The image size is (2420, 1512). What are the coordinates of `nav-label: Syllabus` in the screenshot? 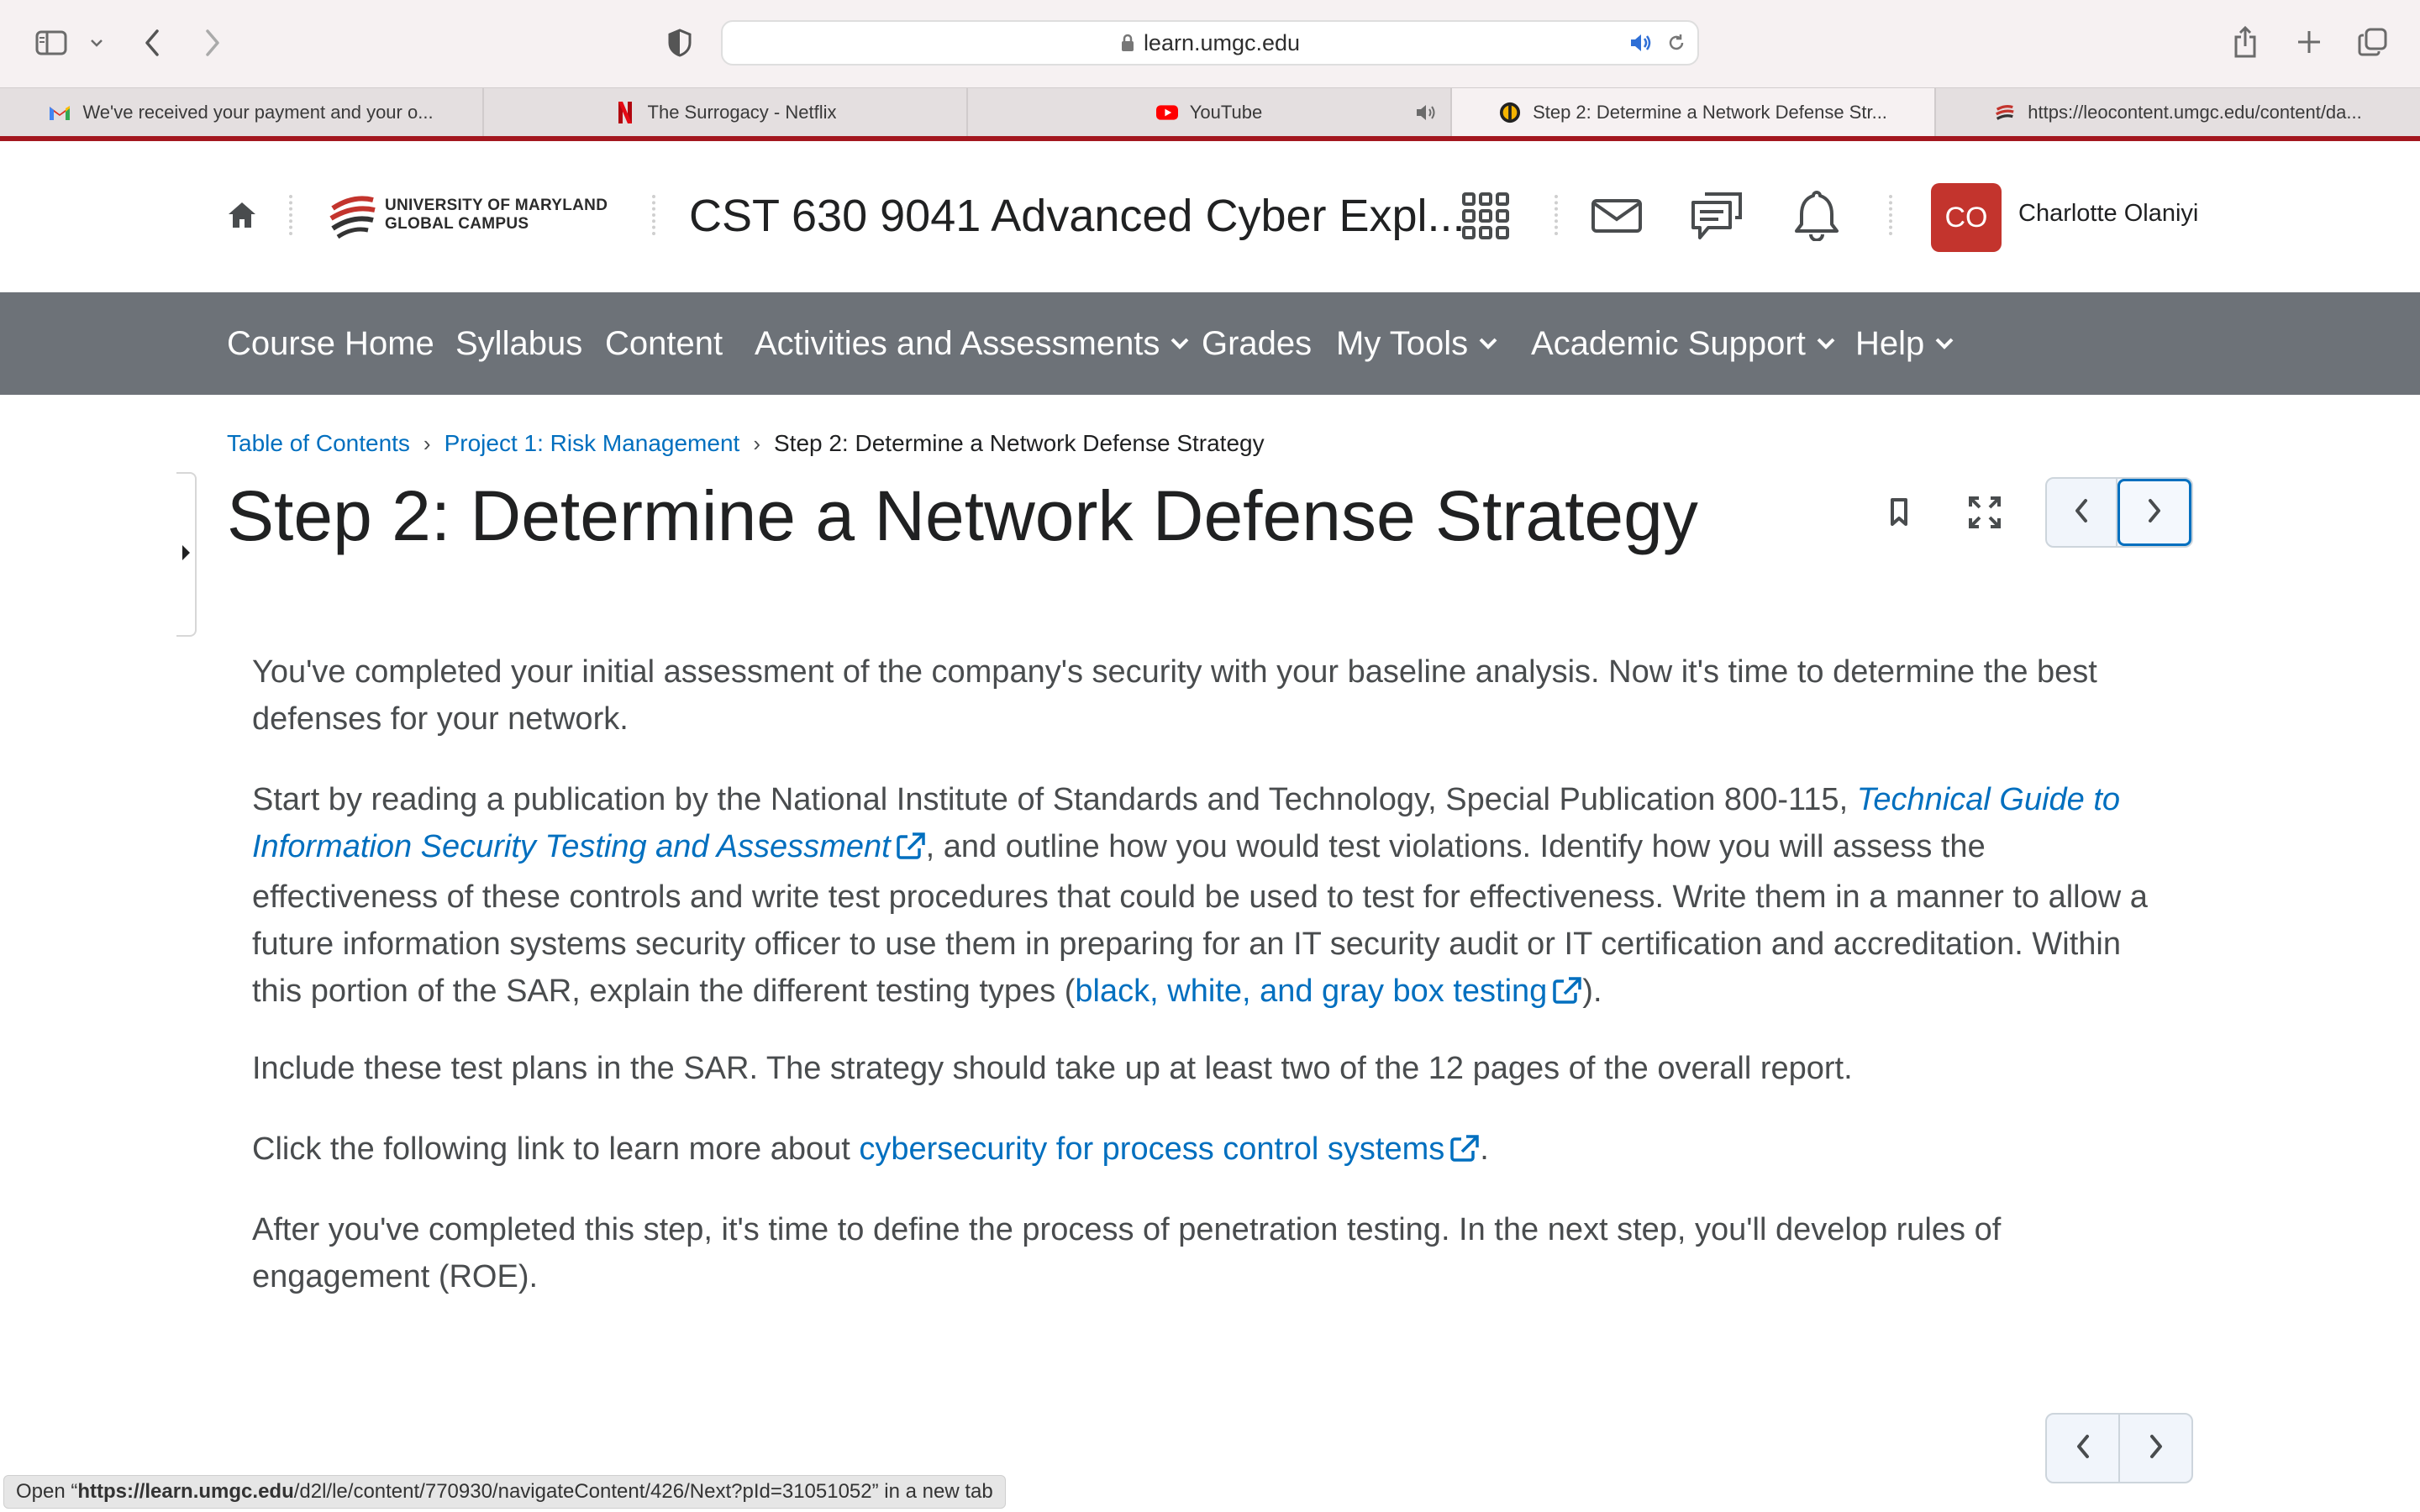 It's located at (519, 343).